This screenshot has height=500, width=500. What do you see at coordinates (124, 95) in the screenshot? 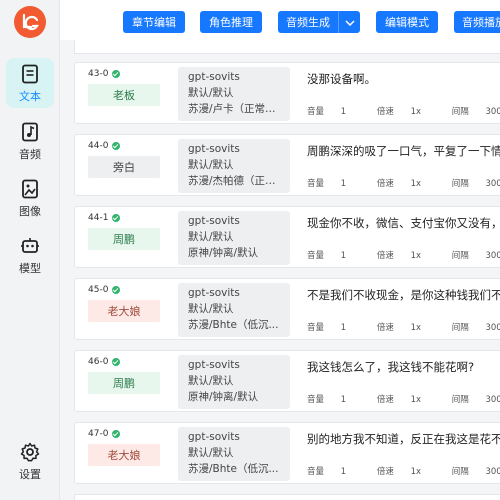
I see `role-tag: 老板` at bounding box center [124, 95].